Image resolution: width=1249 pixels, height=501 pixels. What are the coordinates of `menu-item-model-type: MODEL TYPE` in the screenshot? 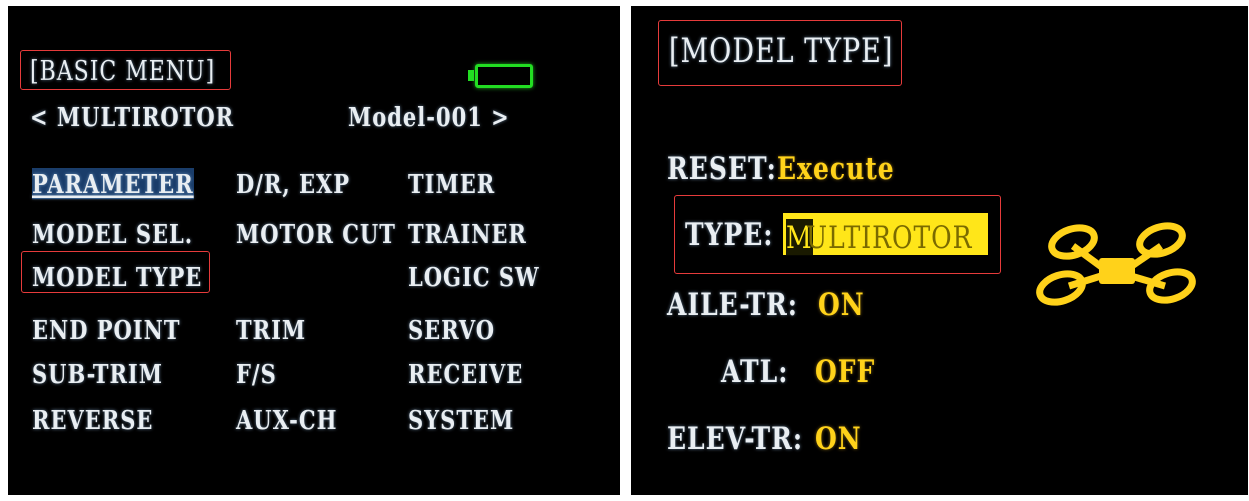 It's located at (117, 276).